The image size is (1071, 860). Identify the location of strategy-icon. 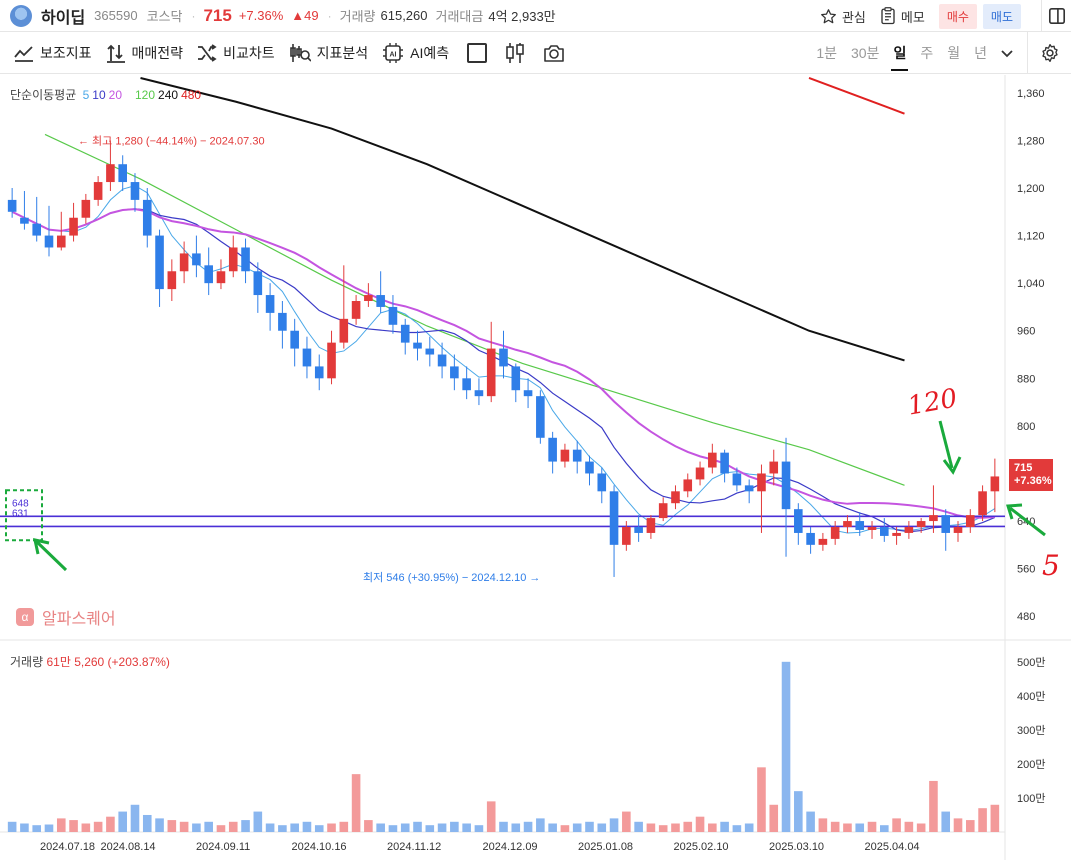
(115, 53).